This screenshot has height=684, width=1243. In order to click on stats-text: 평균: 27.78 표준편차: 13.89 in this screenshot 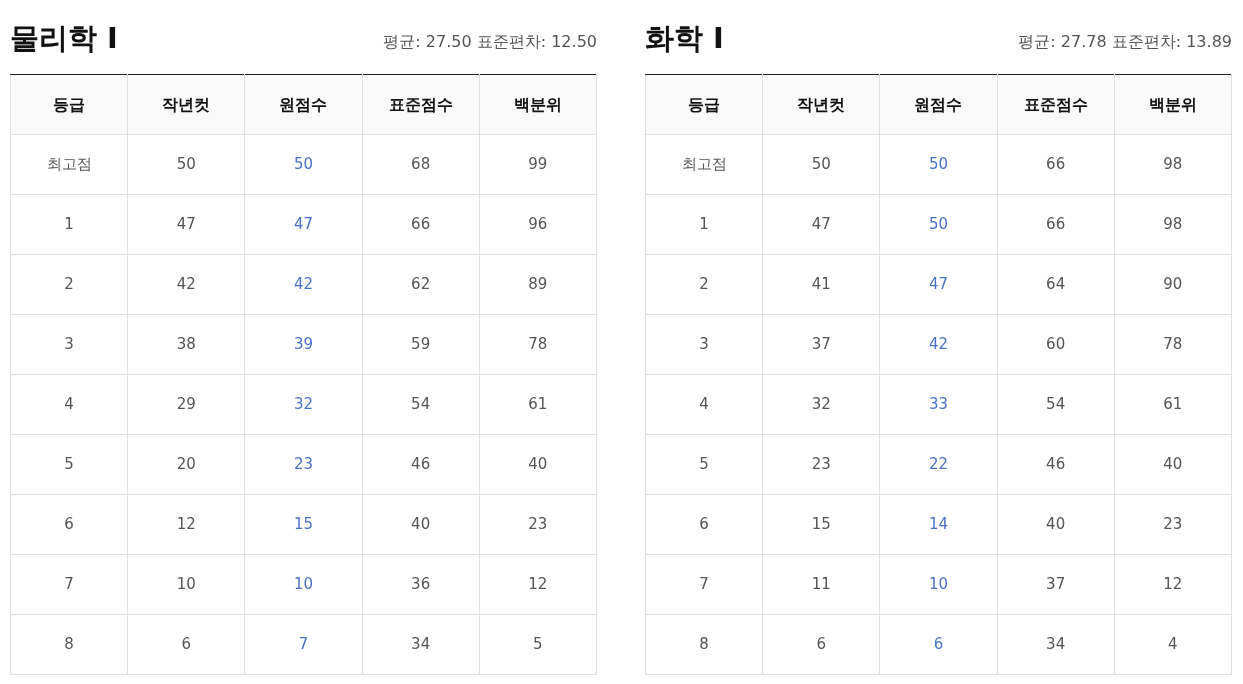, I will do `click(1125, 42)`.